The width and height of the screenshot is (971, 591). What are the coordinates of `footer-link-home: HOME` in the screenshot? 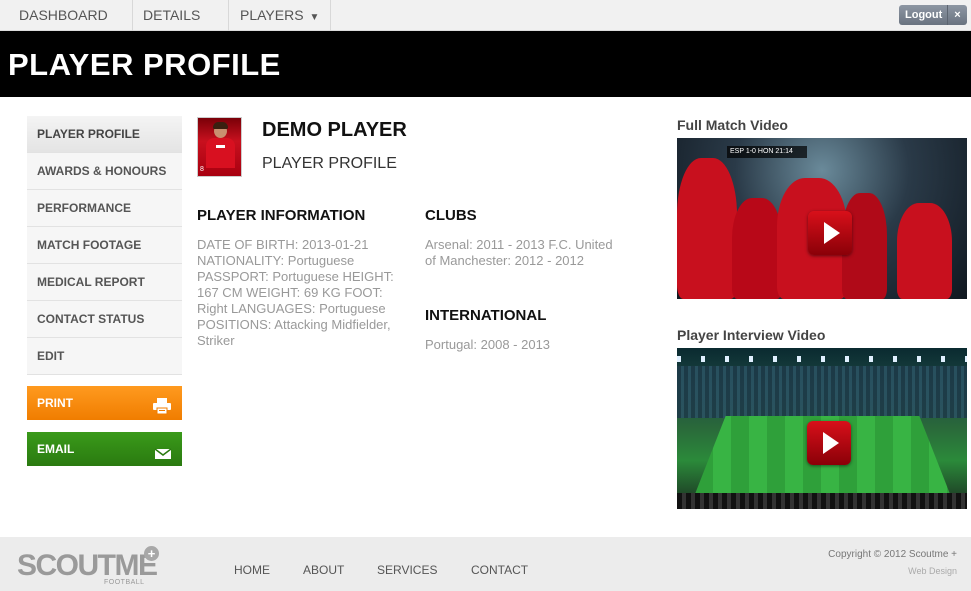 It's located at (252, 570).